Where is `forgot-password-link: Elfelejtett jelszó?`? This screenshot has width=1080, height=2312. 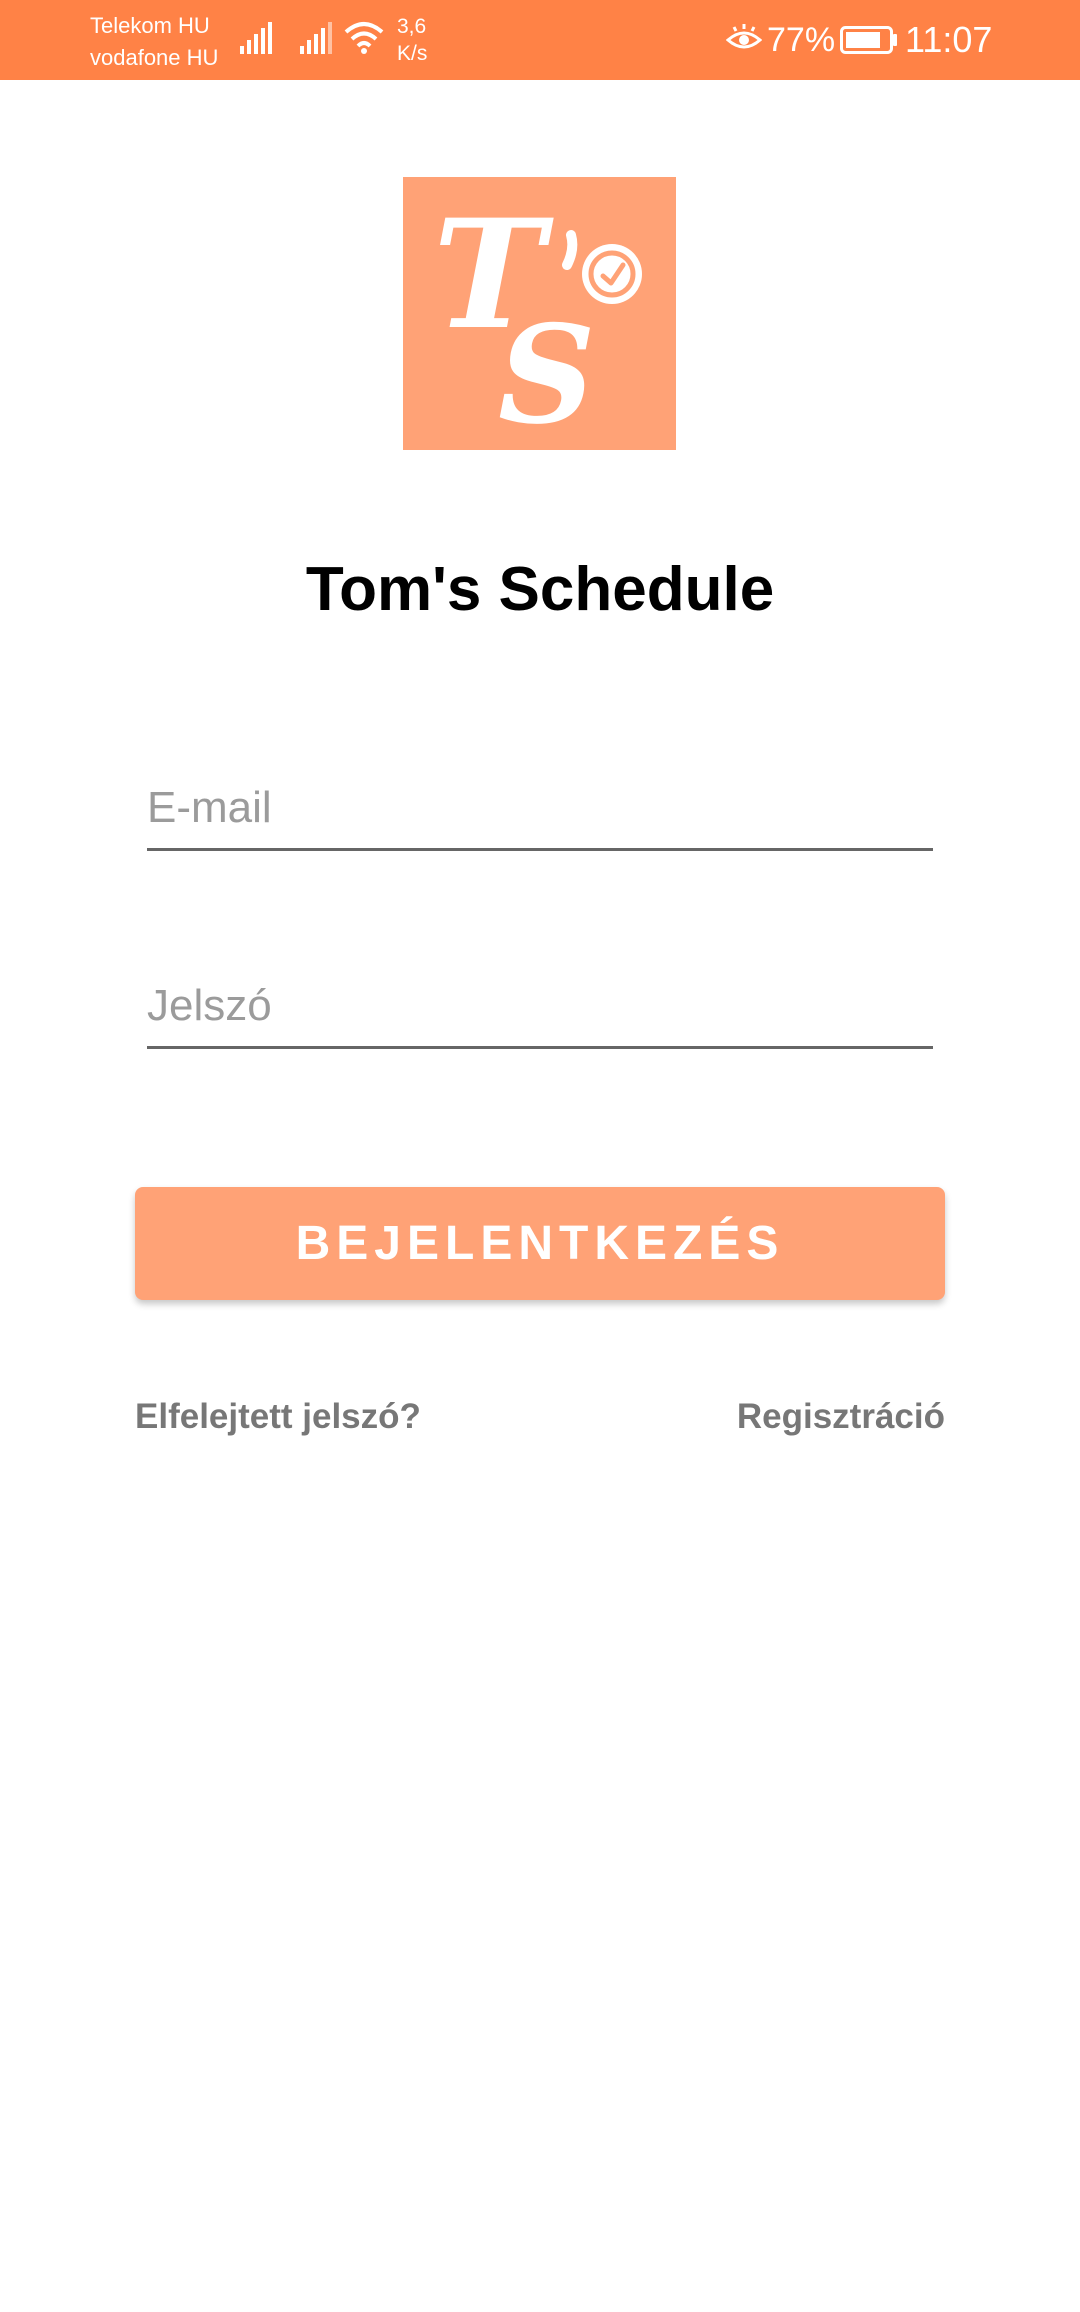
forgot-password-link: Elfelejtett jelszó? is located at coordinates (278, 1417).